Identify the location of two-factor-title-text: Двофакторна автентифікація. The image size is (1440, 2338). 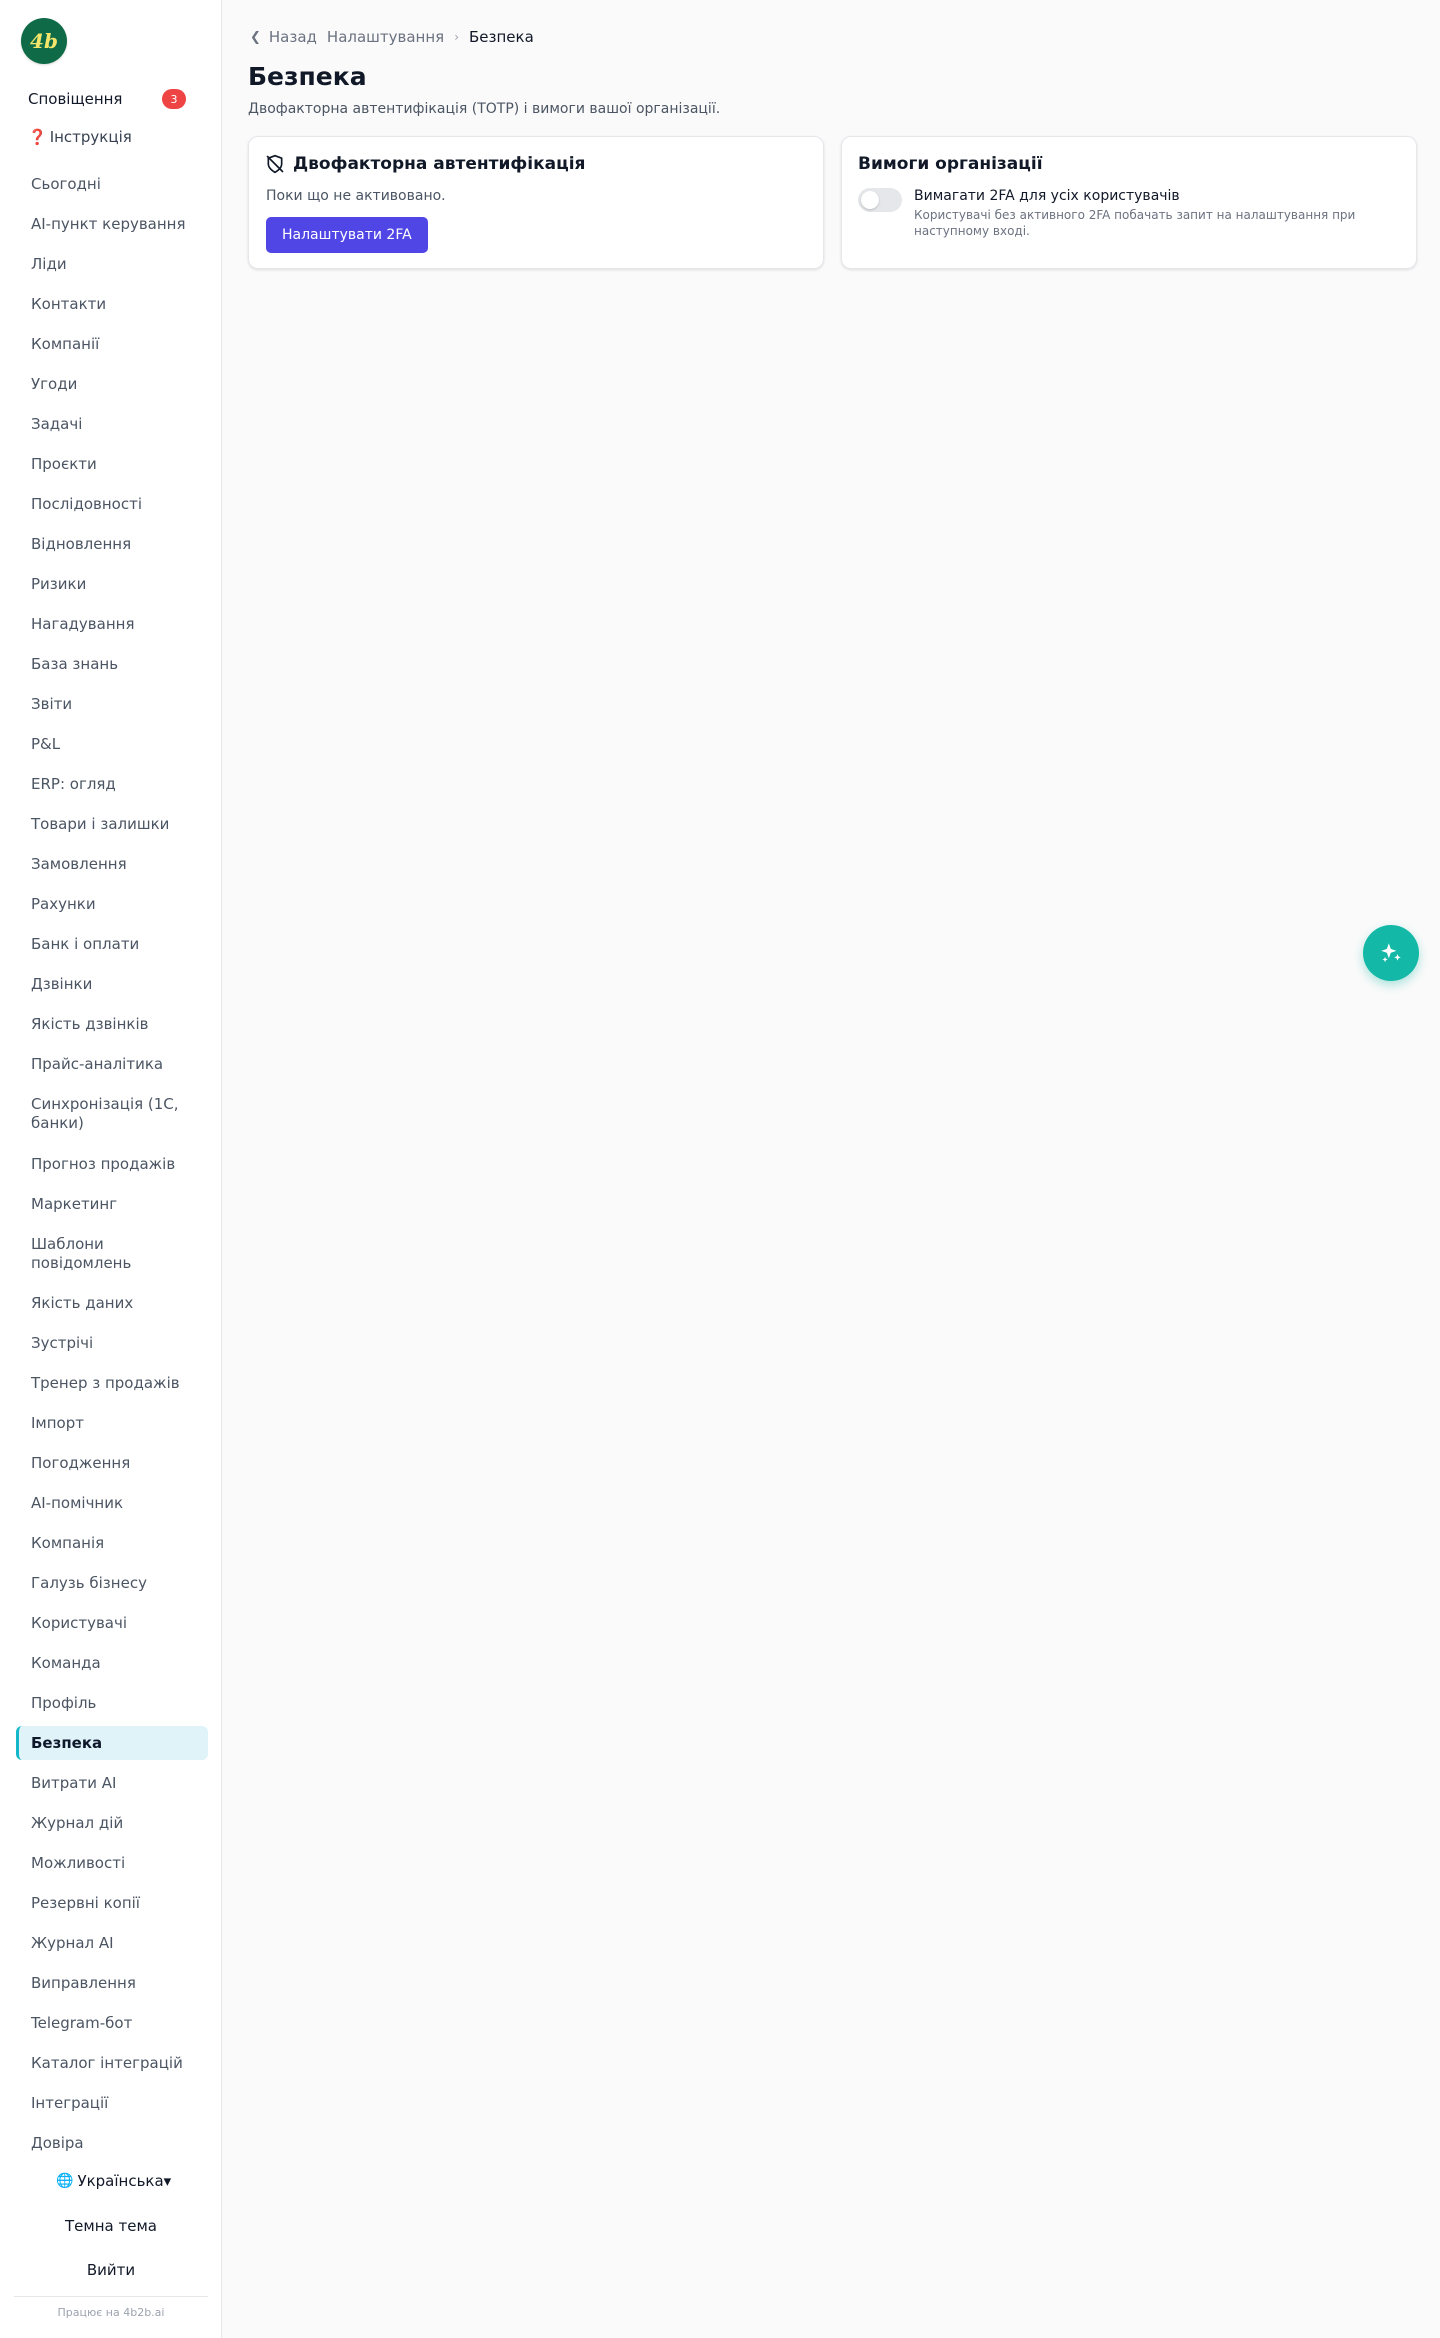
(439, 164).